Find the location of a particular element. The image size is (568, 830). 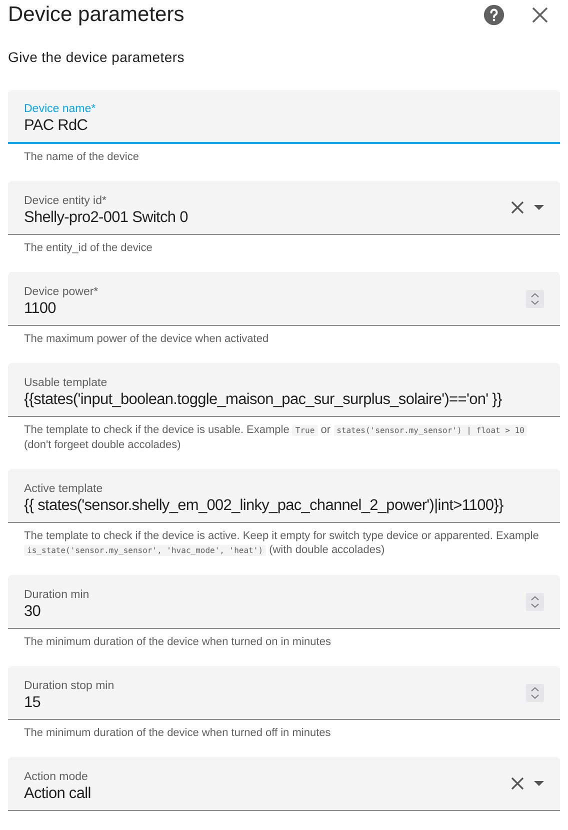

helper-text: The maximum power of the device when activated is located at coordinates (146, 339).